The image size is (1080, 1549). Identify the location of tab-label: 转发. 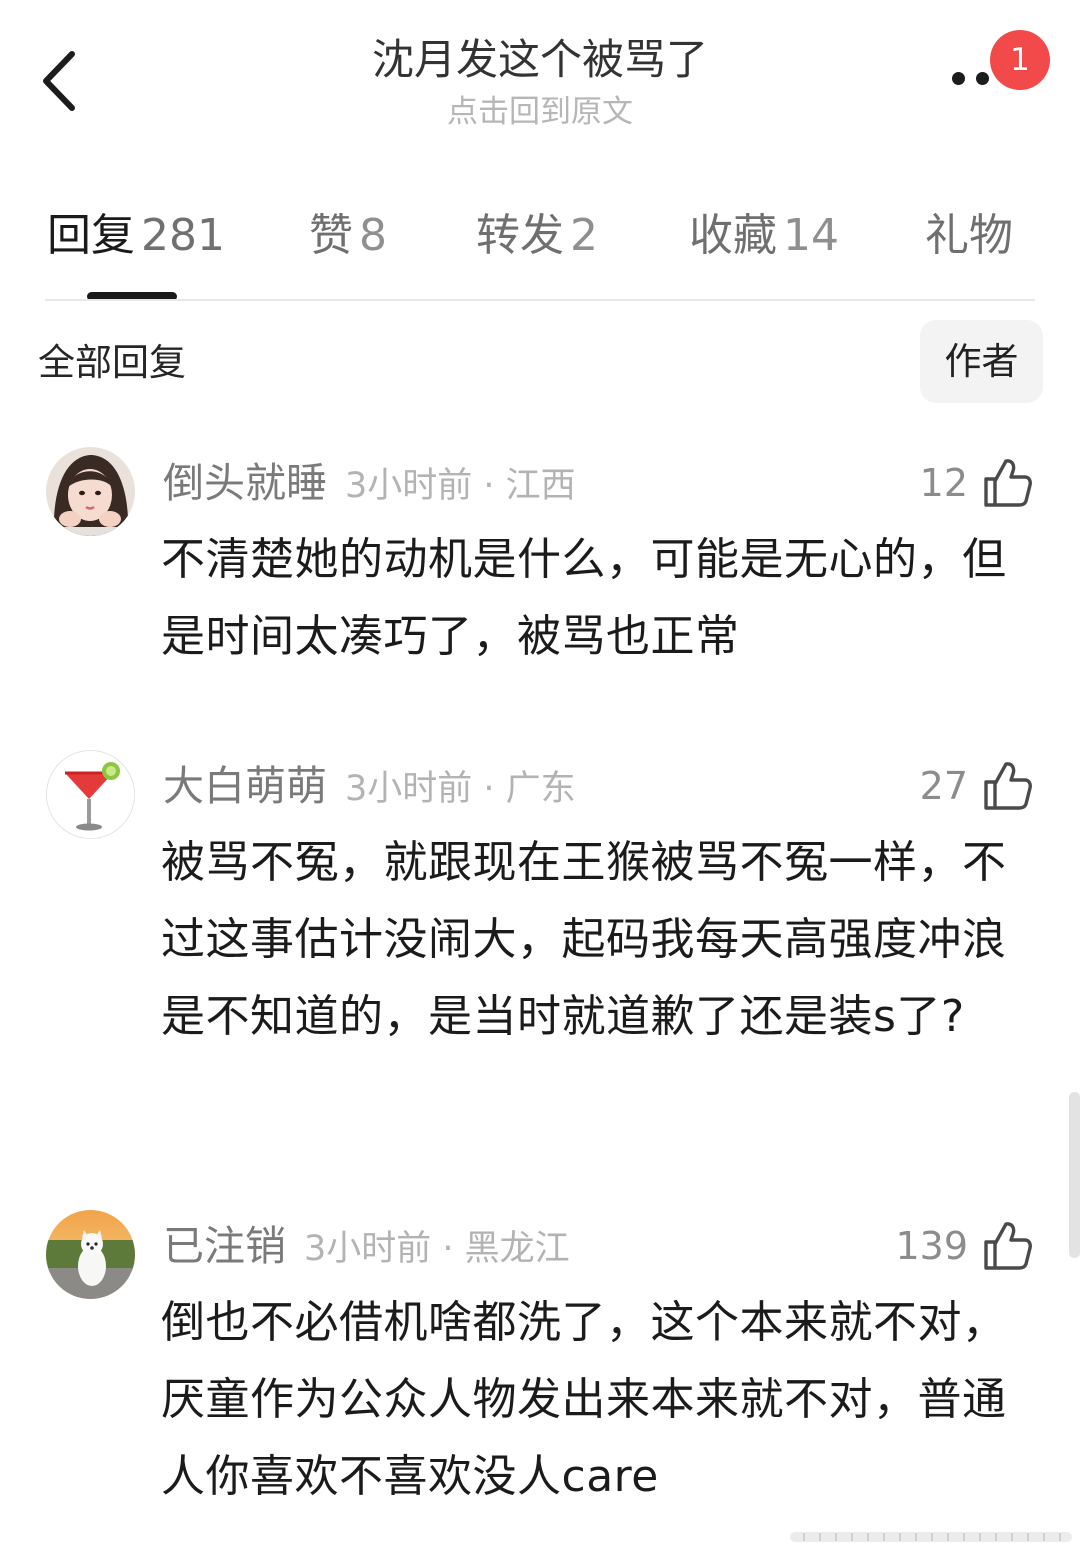
(520, 235).